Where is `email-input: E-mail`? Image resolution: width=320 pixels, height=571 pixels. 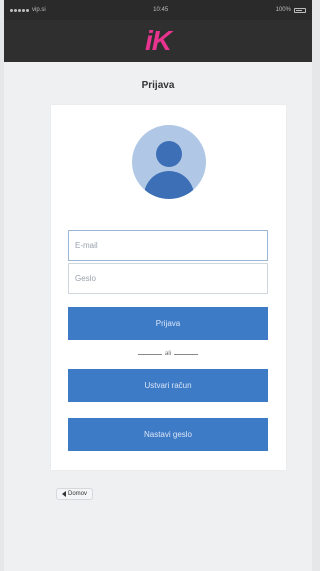 email-input: E-mail is located at coordinates (168, 245).